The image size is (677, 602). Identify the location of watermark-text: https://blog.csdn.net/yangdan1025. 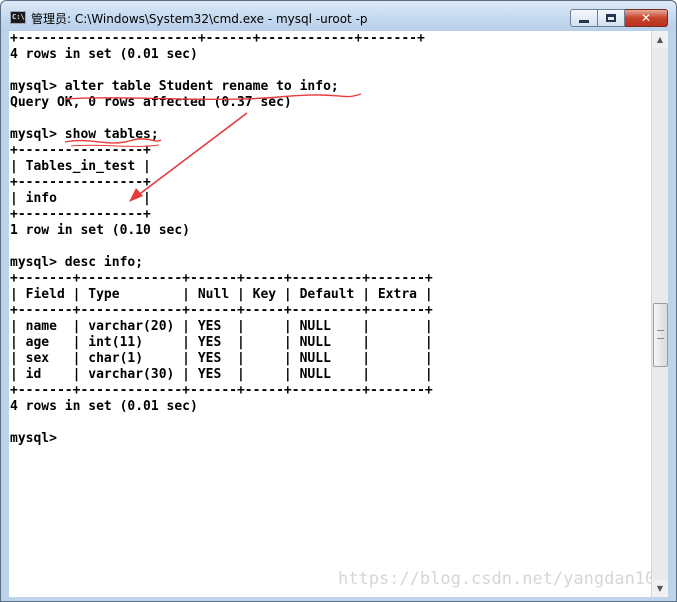
(494, 579).